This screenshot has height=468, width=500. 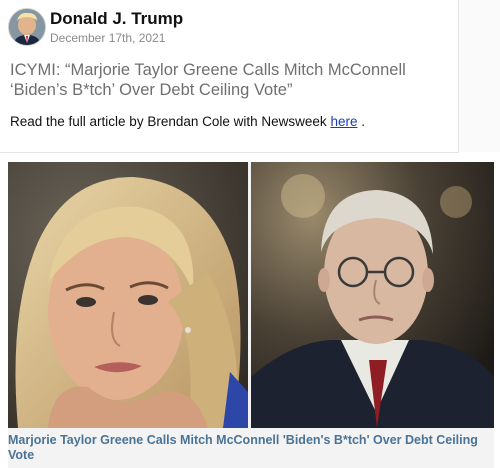 What do you see at coordinates (343, 121) in the screenshot?
I see `article-link: here` at bounding box center [343, 121].